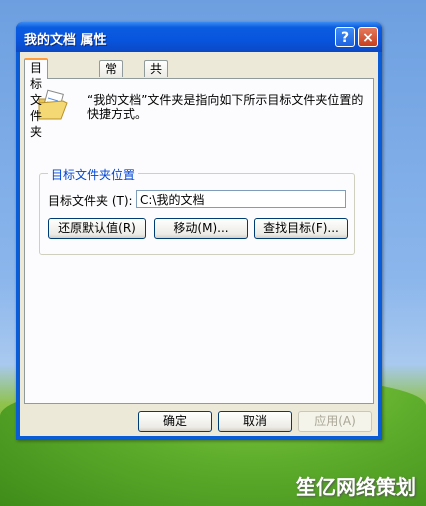 The height and width of the screenshot is (506, 426). I want to click on target-label: 目标文件夹 (T):, so click(90, 201).